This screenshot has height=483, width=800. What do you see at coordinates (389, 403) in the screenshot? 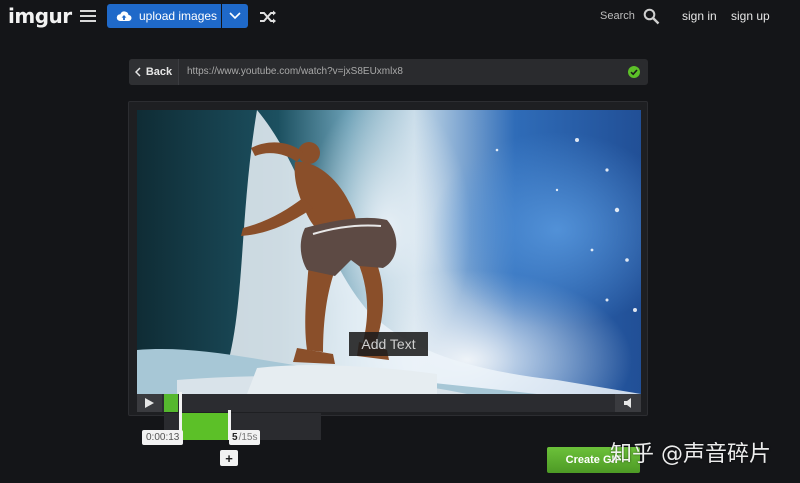
I see `video-controls-bar` at bounding box center [389, 403].